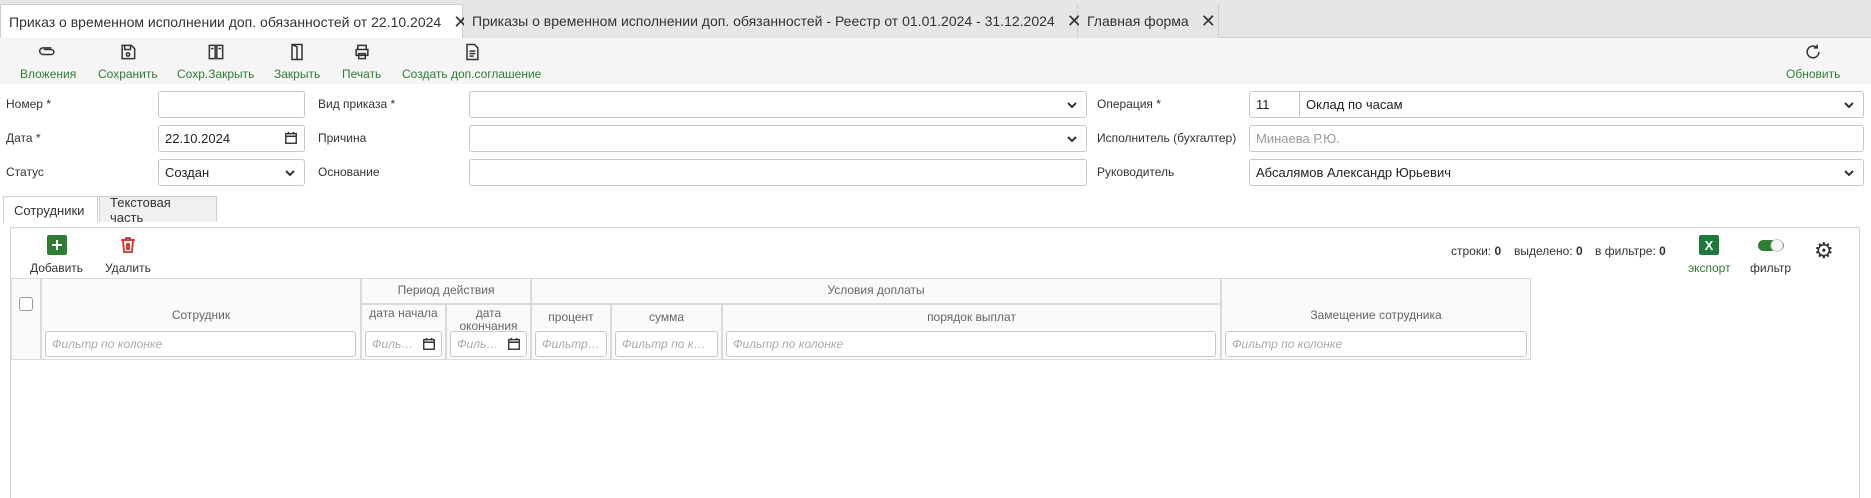  Describe the element at coordinates (971, 344) in the screenshot. I see `payment-order-filter-input: Фильтр по колонке` at that location.